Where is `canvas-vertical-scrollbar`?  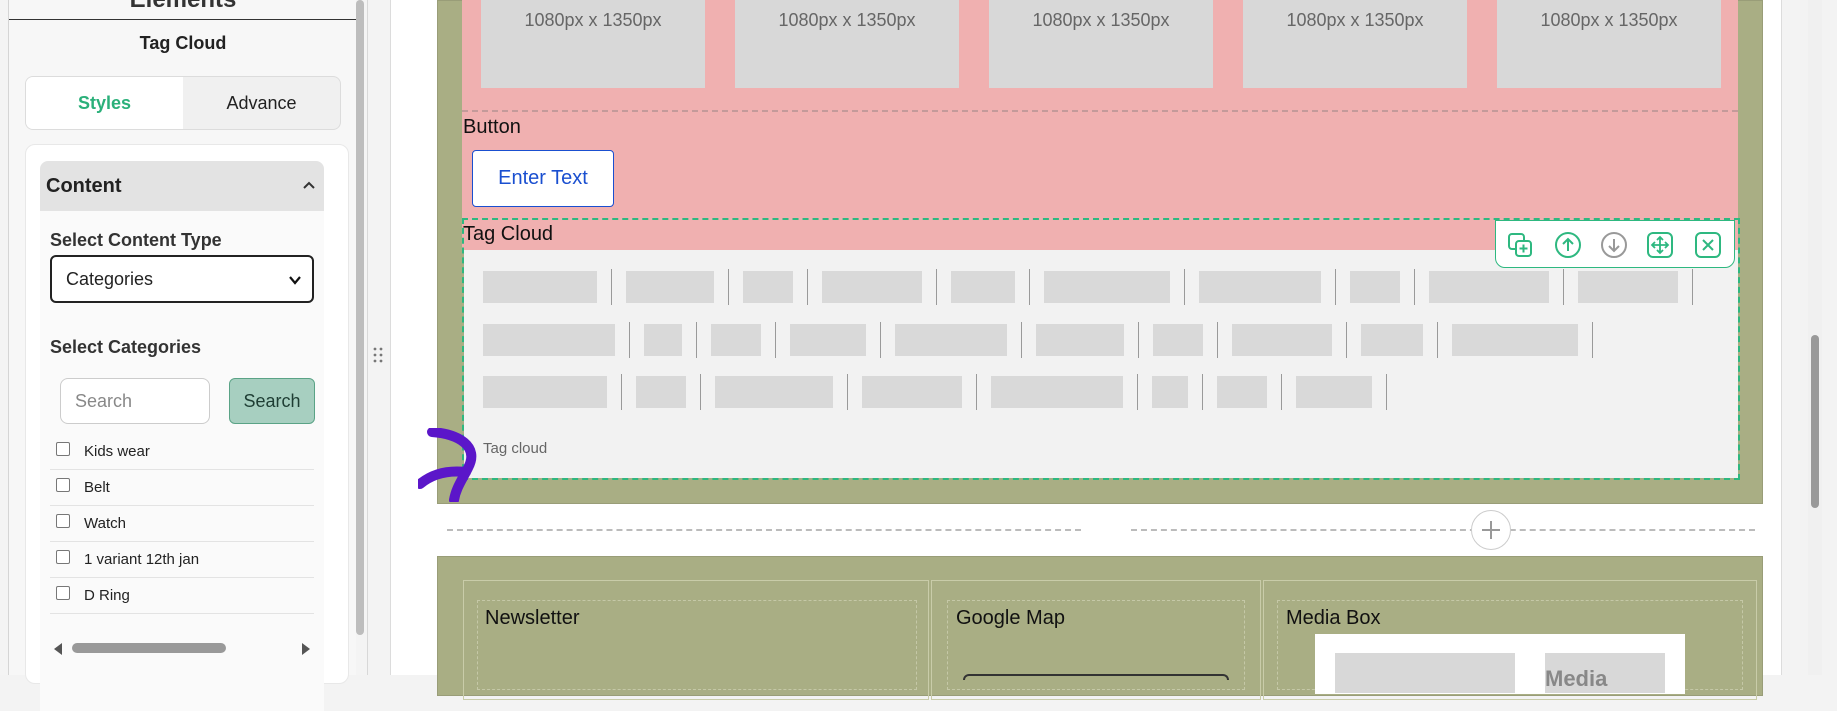 canvas-vertical-scrollbar is located at coordinates (1815, 337).